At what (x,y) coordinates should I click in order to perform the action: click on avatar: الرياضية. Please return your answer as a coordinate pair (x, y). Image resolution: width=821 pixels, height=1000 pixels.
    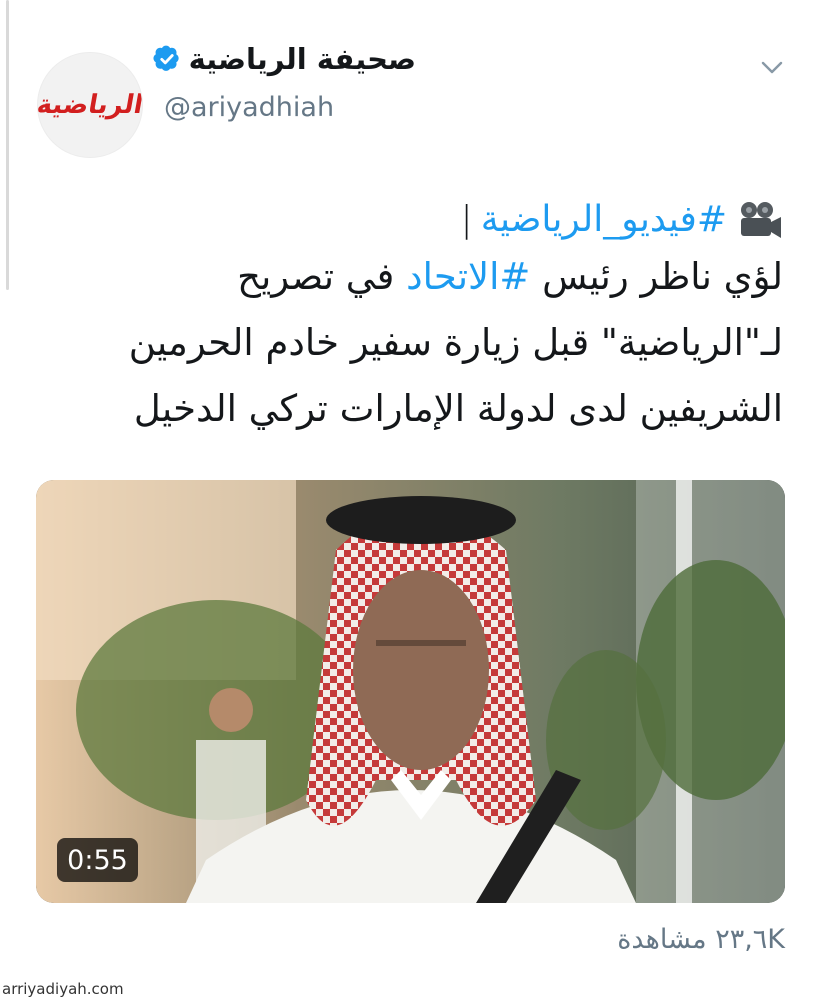
    Looking at the image, I should click on (90, 105).